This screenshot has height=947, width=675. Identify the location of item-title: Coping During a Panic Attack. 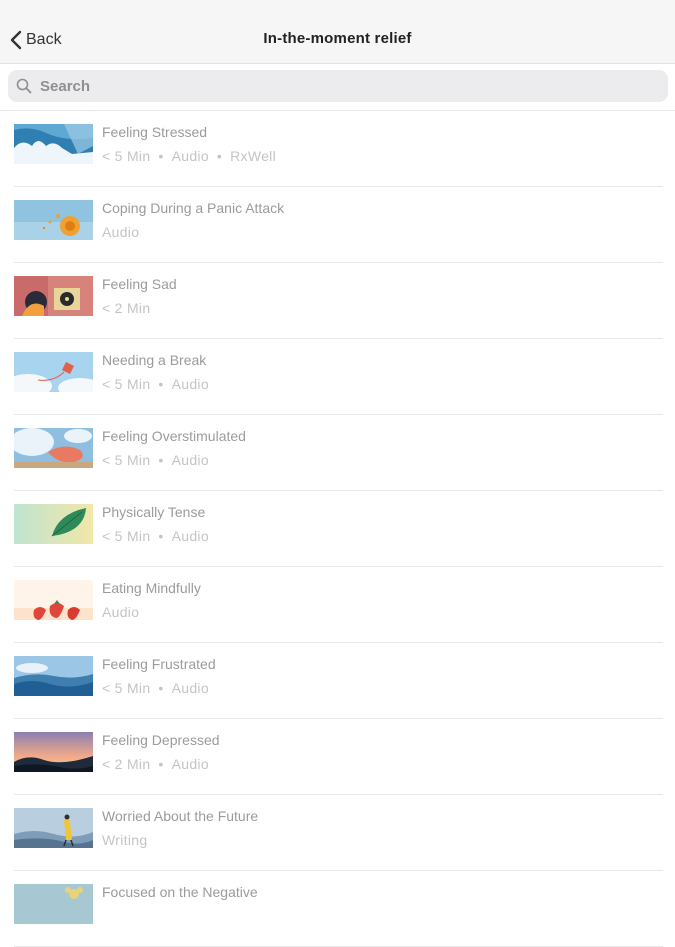
(193, 208).